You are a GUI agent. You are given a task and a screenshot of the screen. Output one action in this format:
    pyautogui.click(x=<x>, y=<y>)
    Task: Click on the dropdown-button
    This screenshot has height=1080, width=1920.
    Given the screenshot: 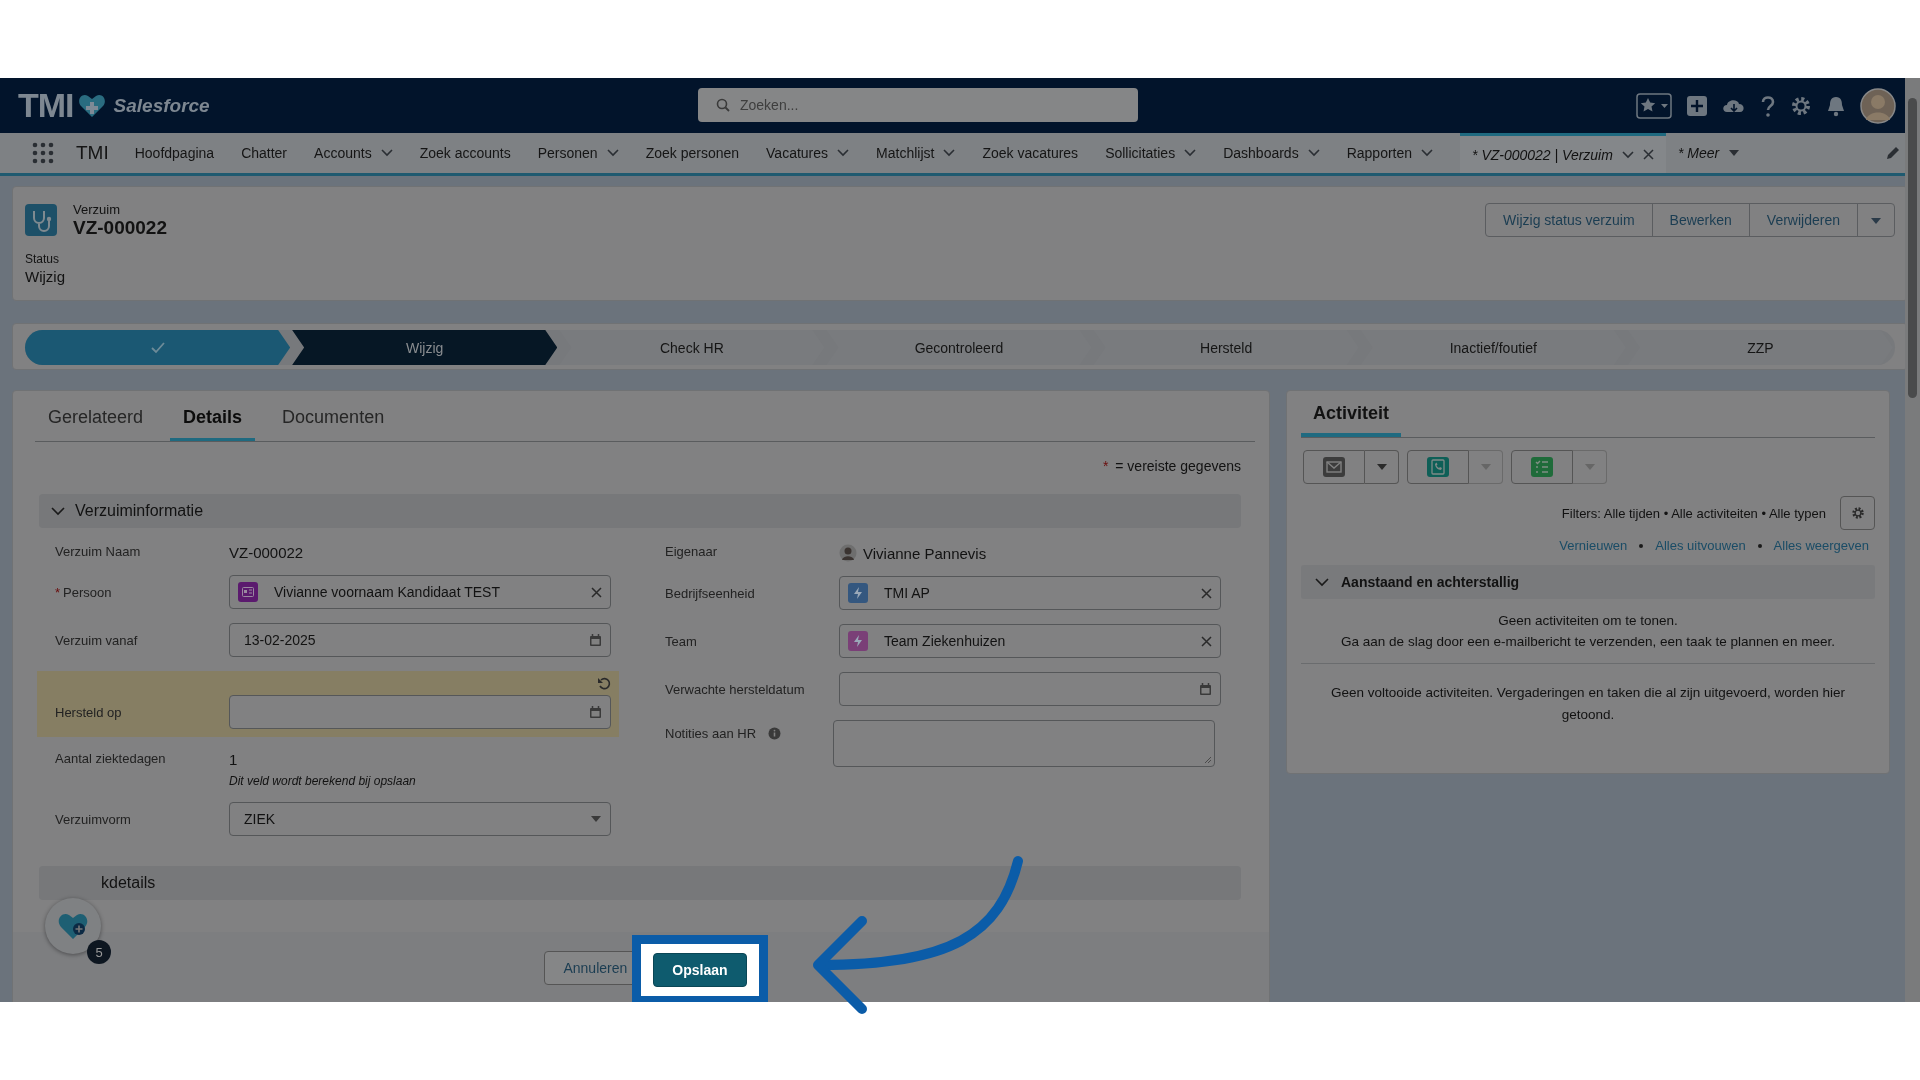 What is the action you would take?
    pyautogui.click(x=1382, y=467)
    